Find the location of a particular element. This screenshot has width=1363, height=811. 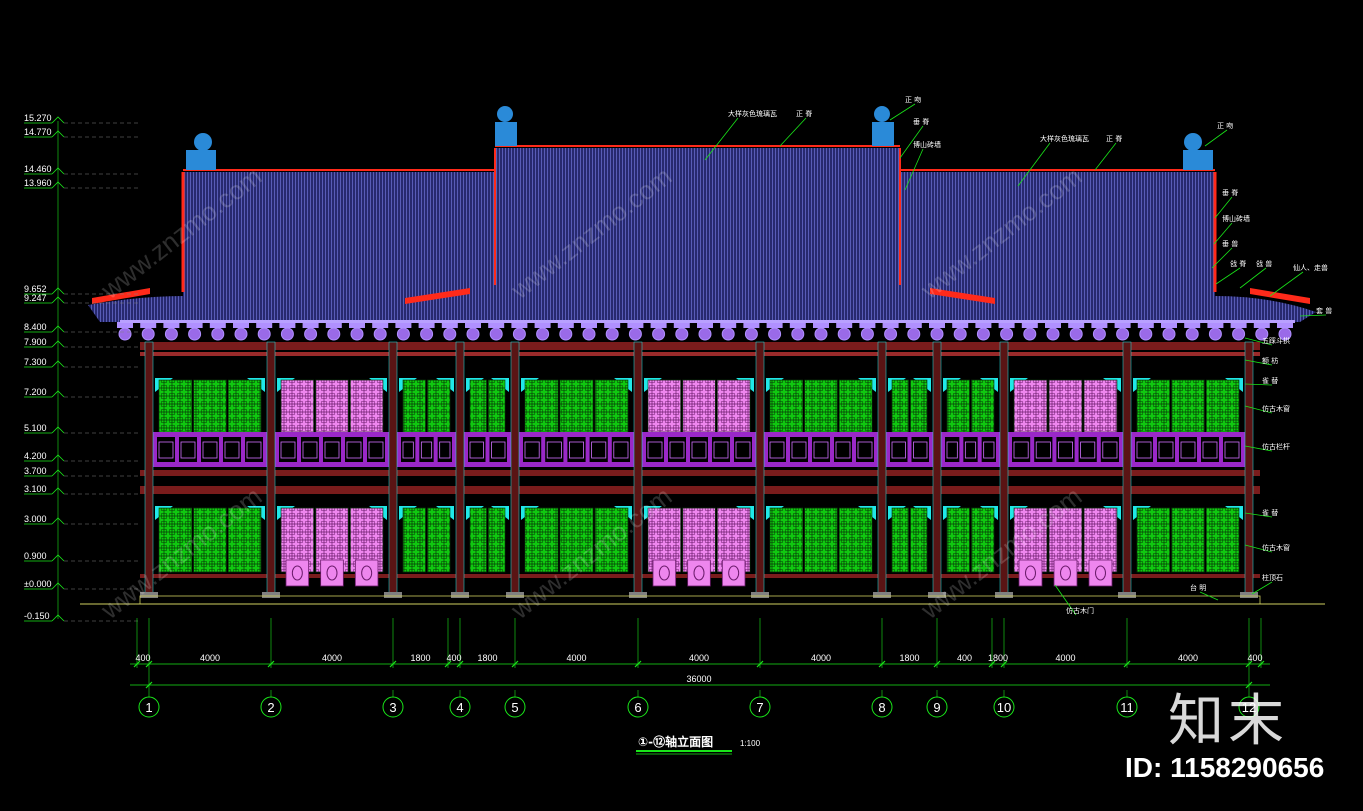

elevation-label: 14.770 is located at coordinates (38, 132).